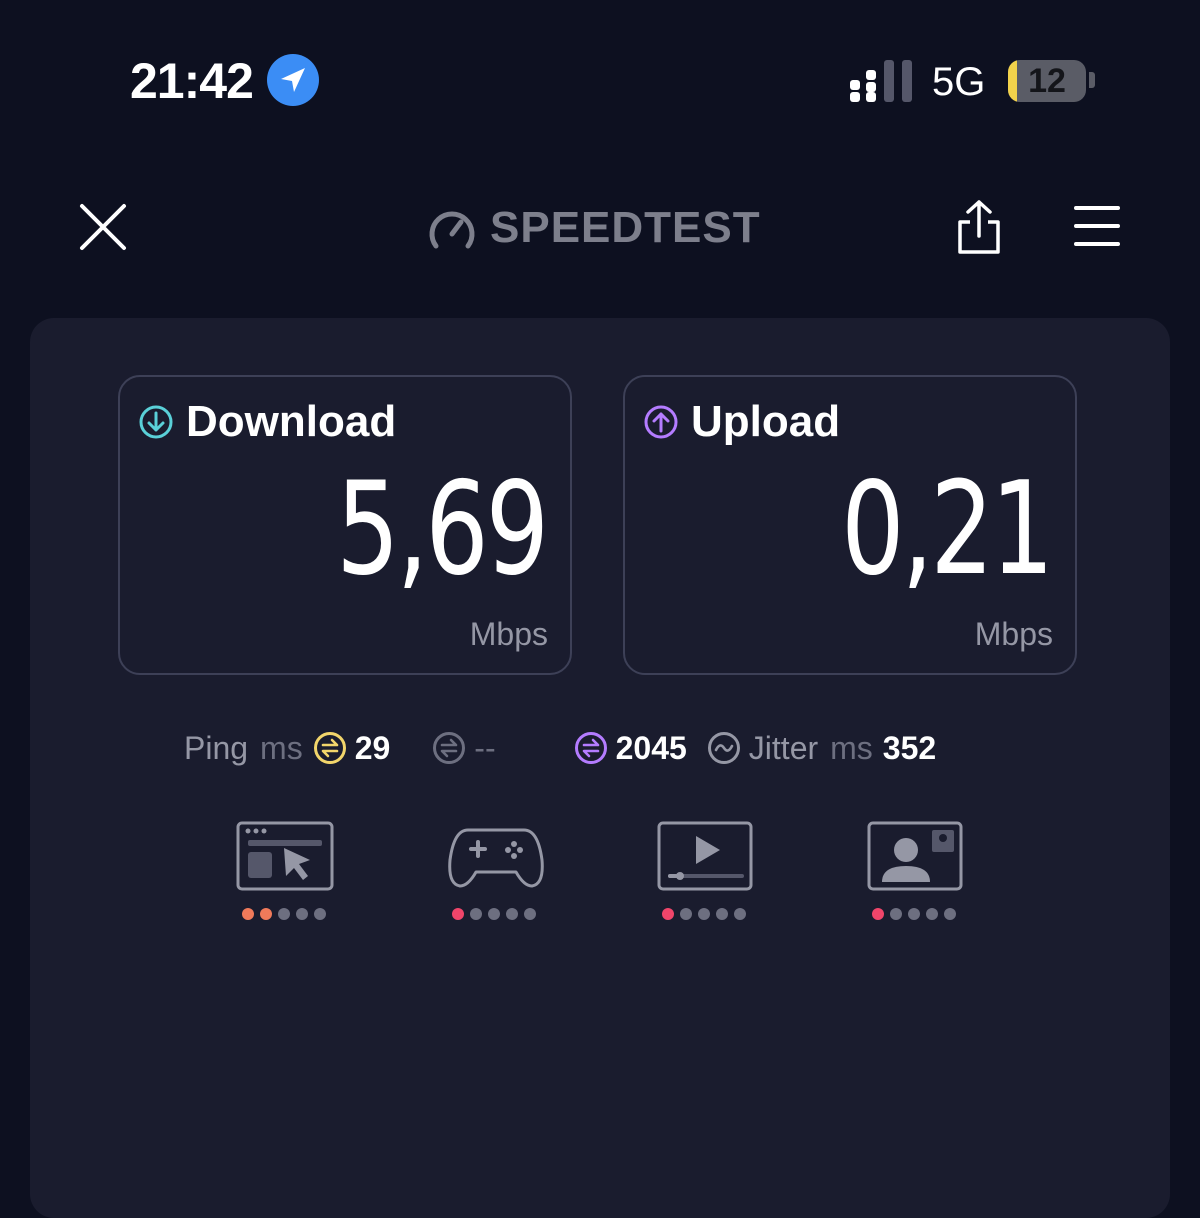  What do you see at coordinates (329, 748) in the screenshot?
I see `idle-latency-icon` at bounding box center [329, 748].